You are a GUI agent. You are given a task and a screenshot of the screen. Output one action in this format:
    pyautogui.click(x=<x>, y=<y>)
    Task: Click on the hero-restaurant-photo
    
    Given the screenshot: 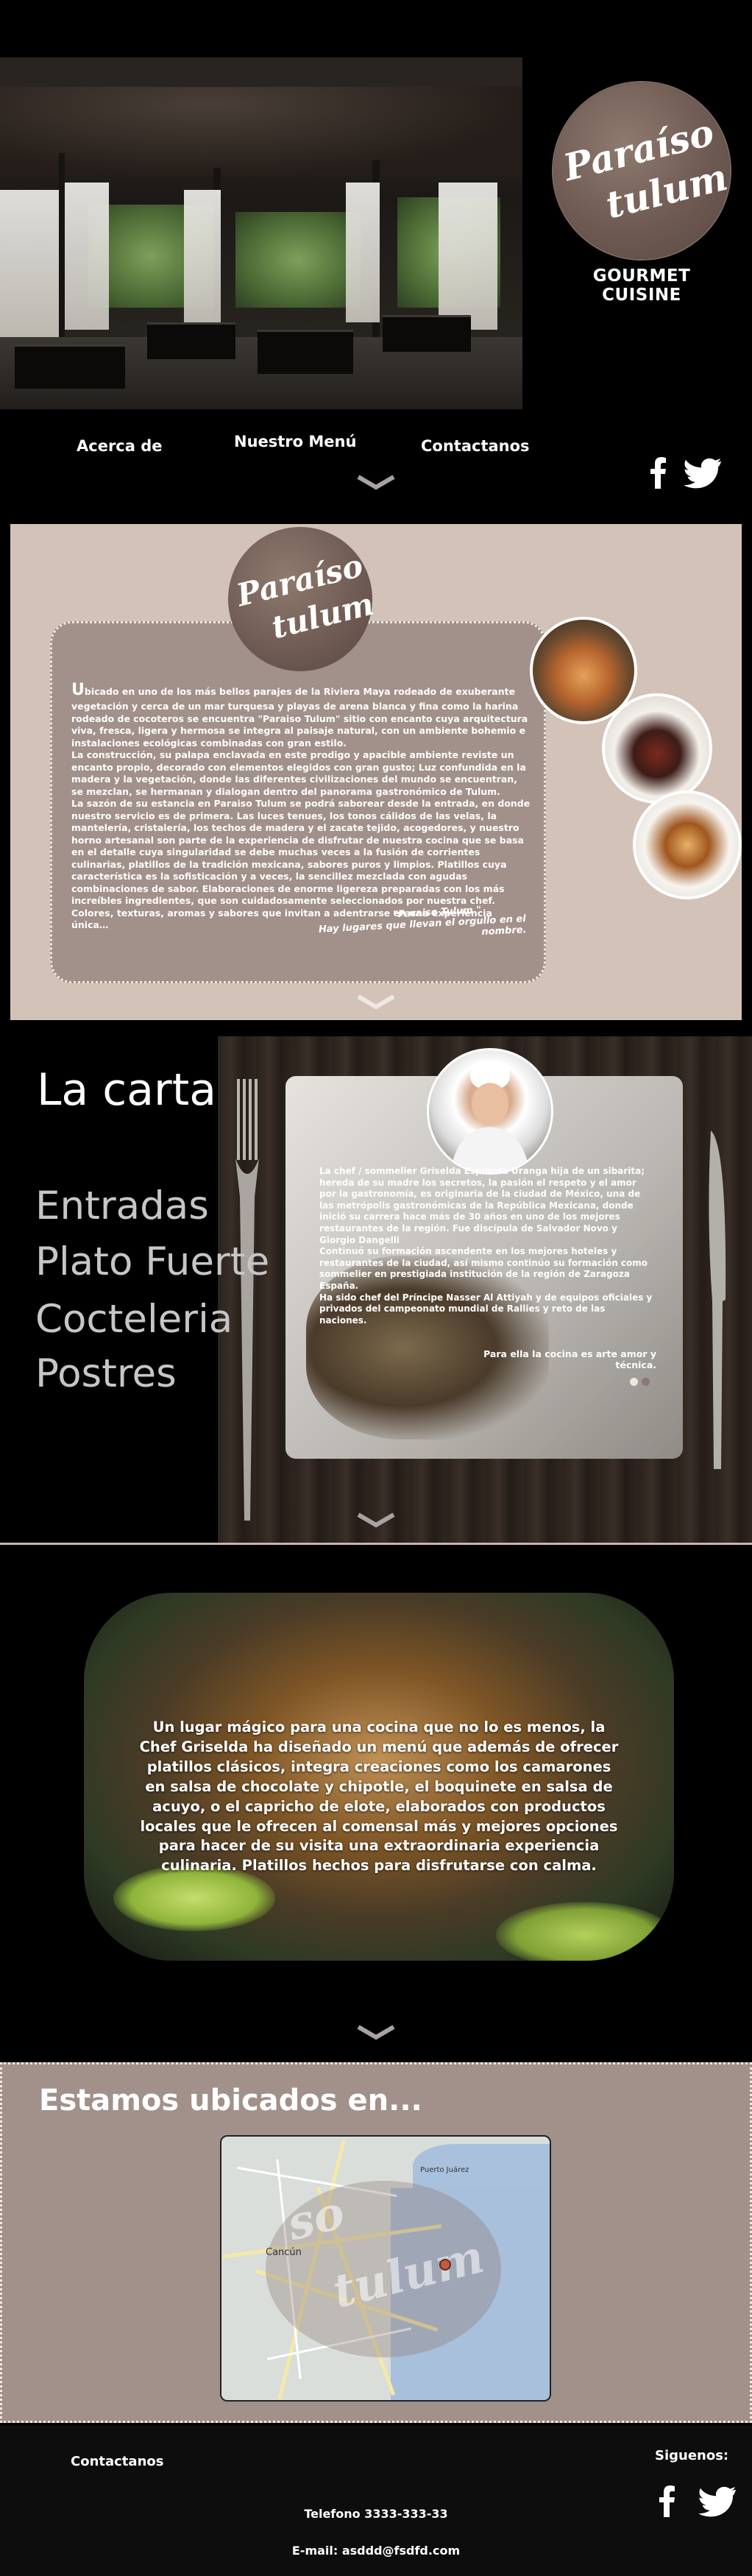 What is the action you would take?
    pyautogui.click(x=261, y=233)
    